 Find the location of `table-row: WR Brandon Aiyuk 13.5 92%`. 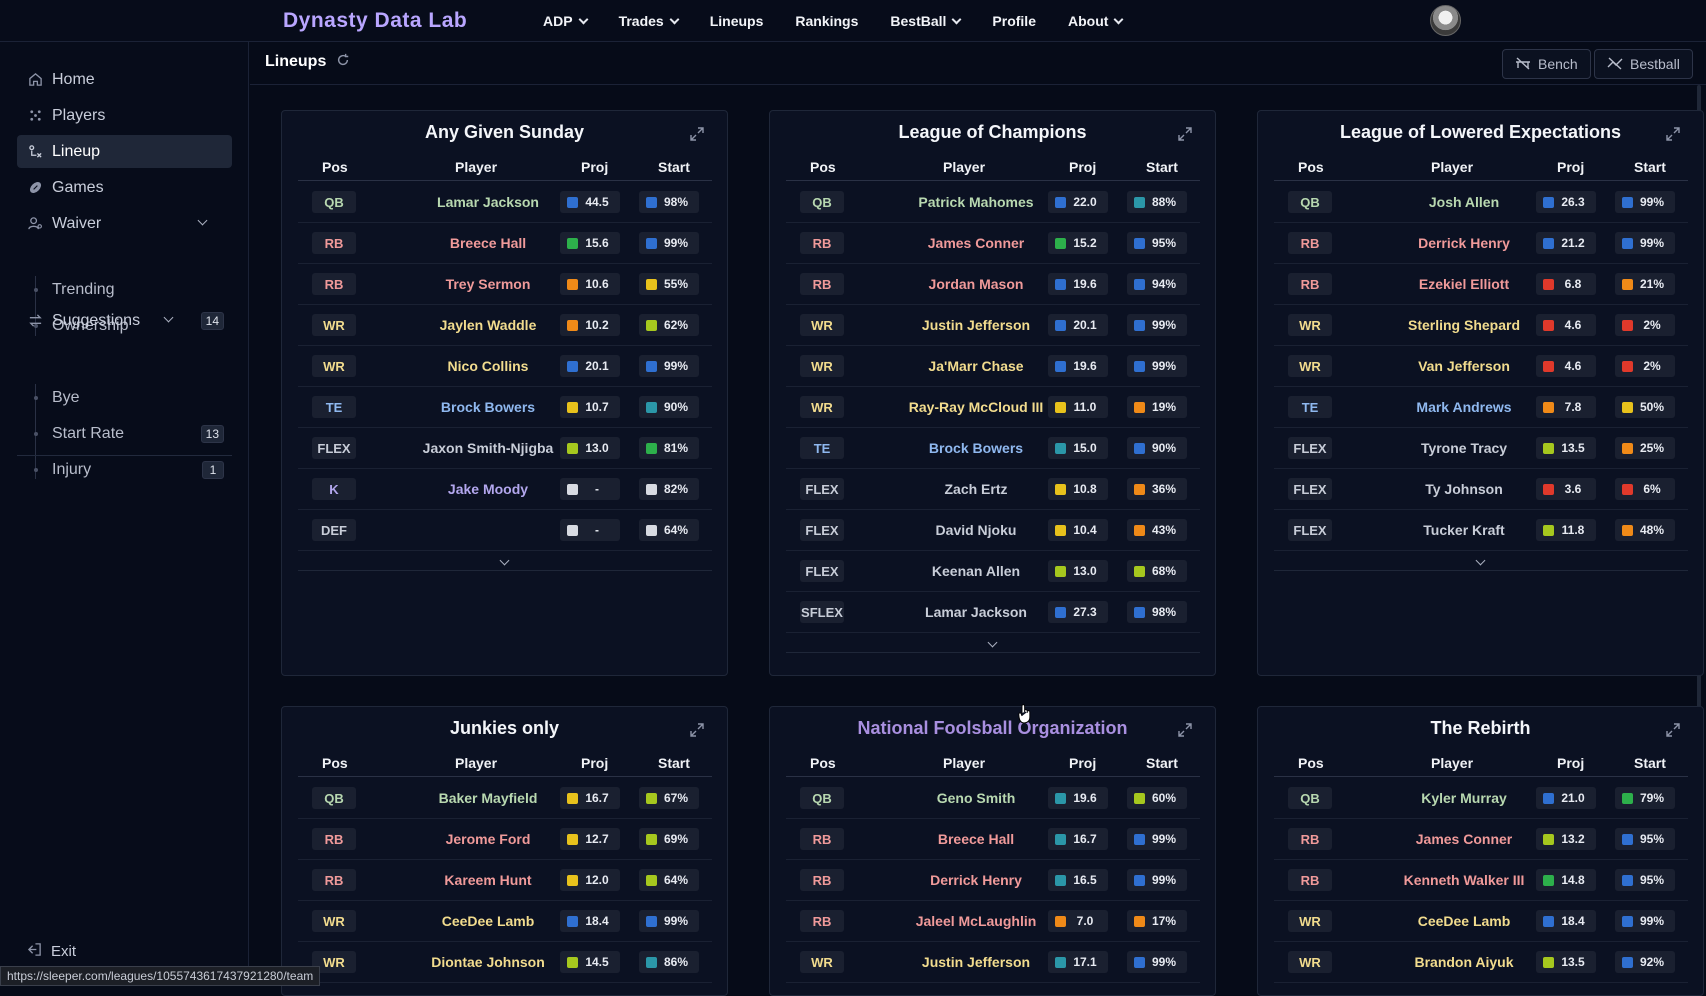

table-row: WR Brandon Aiyuk 13.5 92% is located at coordinates (1481, 962).